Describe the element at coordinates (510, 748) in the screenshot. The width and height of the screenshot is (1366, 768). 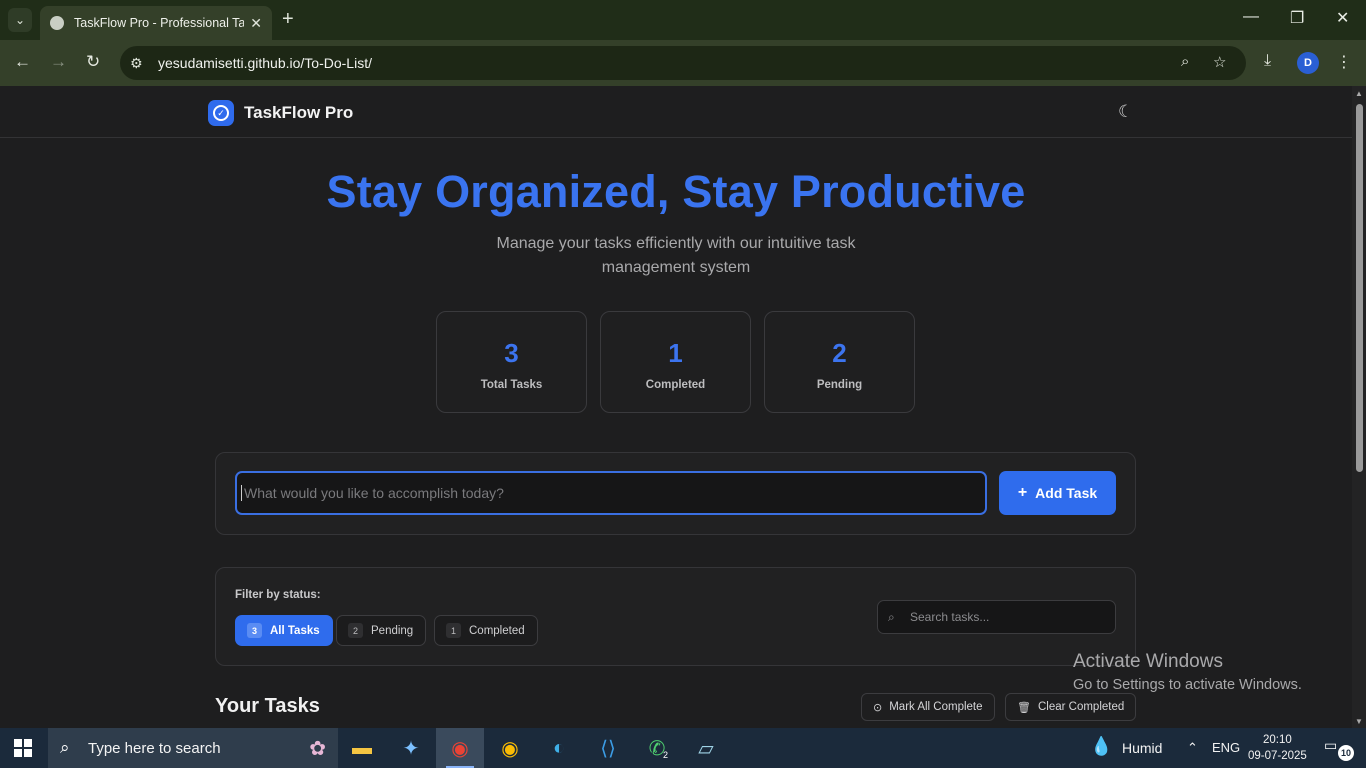
I see `chrome-icon: ◉` at that location.